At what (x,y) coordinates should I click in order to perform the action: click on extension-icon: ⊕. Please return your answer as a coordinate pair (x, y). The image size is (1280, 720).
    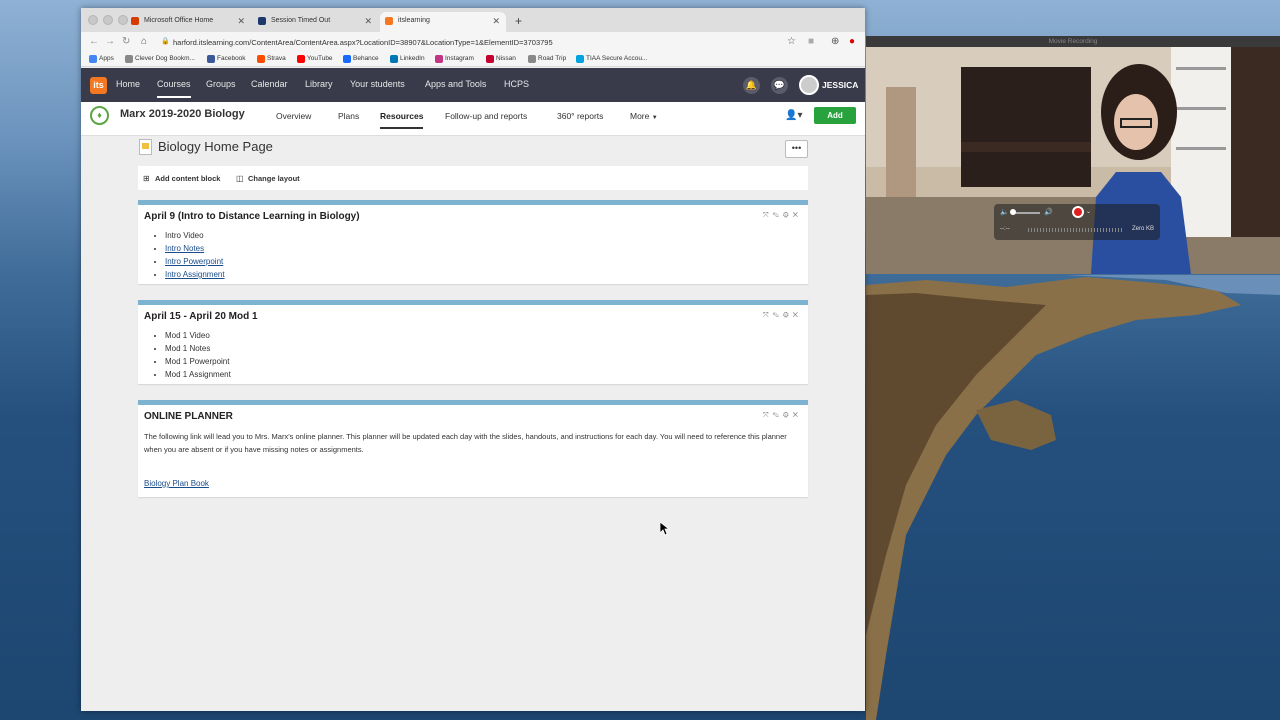
    Looking at the image, I should click on (835, 41).